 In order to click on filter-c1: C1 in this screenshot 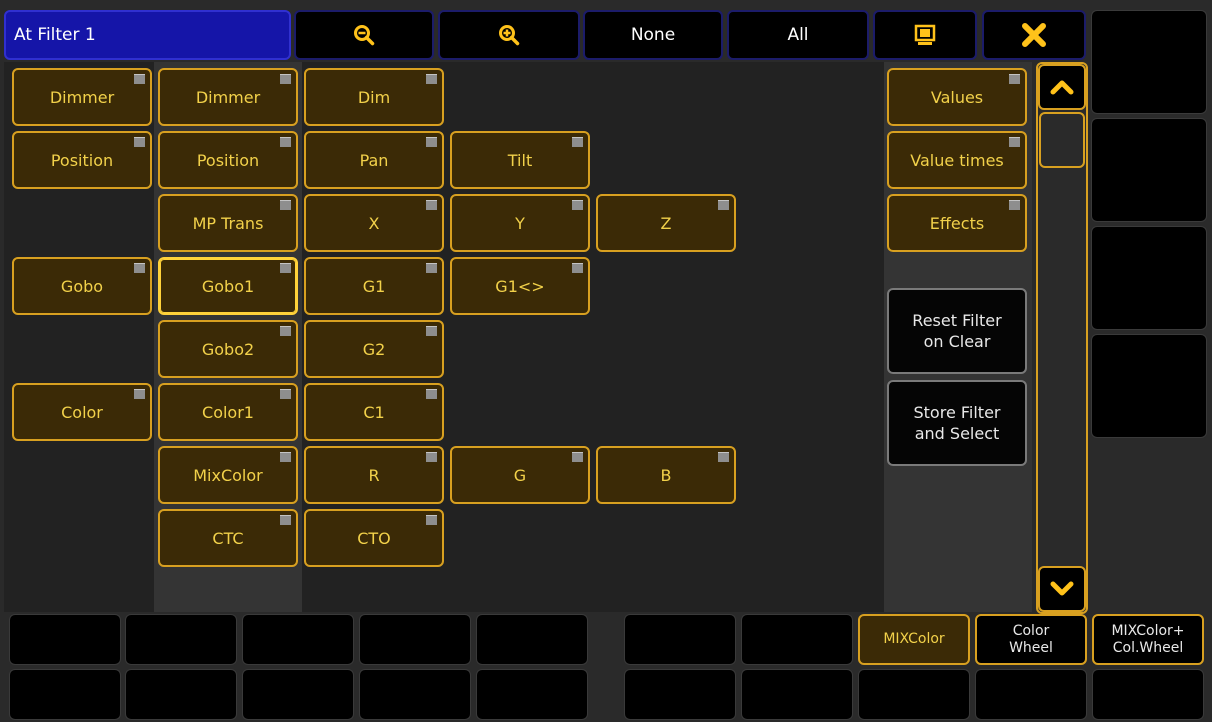, I will do `click(374, 412)`.